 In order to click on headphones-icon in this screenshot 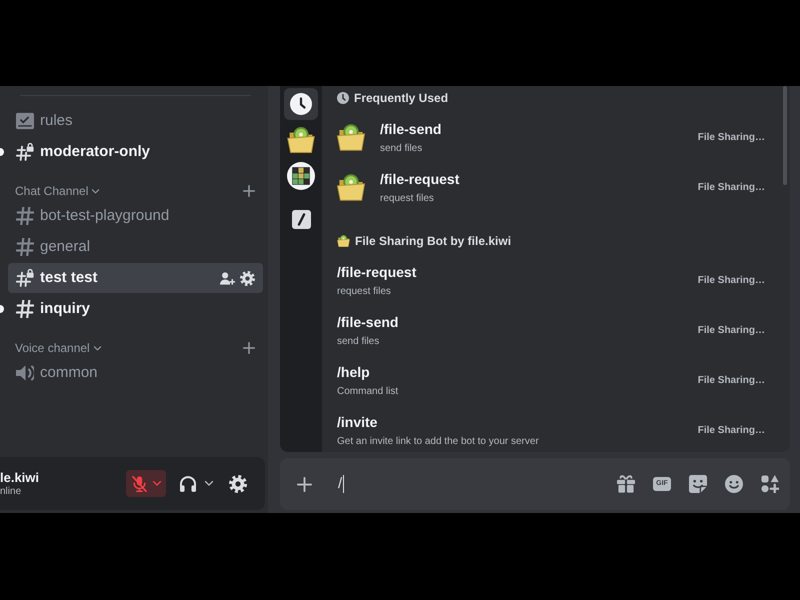, I will do `click(188, 484)`.